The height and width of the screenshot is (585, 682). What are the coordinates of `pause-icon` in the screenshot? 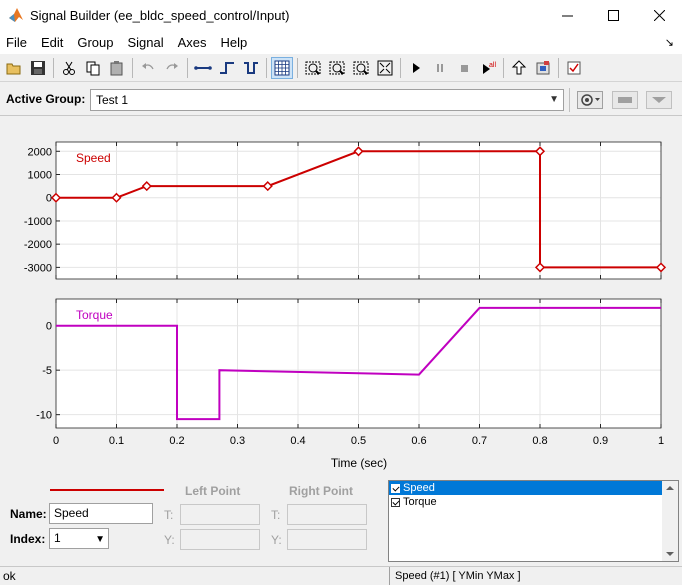 It's located at (440, 68).